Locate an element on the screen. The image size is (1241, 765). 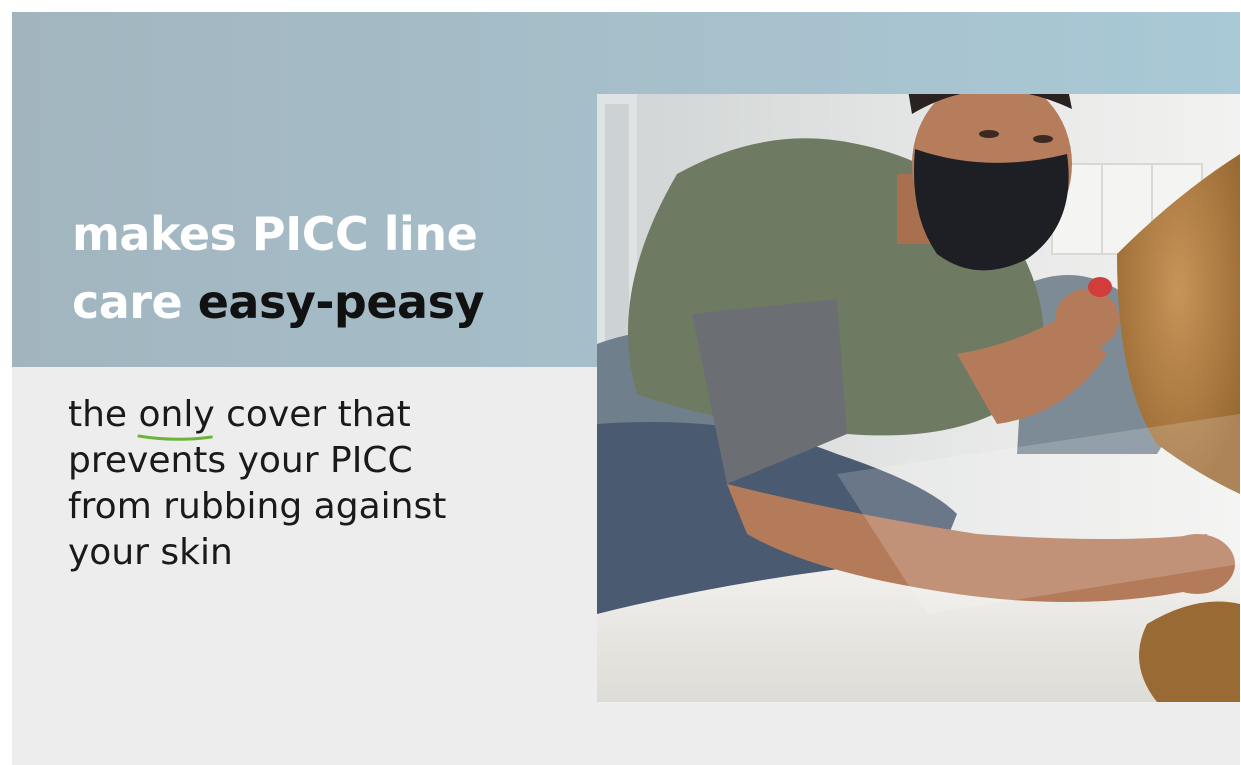
subtext-line-2: prevents your PICC is located at coordinates (240, 460).